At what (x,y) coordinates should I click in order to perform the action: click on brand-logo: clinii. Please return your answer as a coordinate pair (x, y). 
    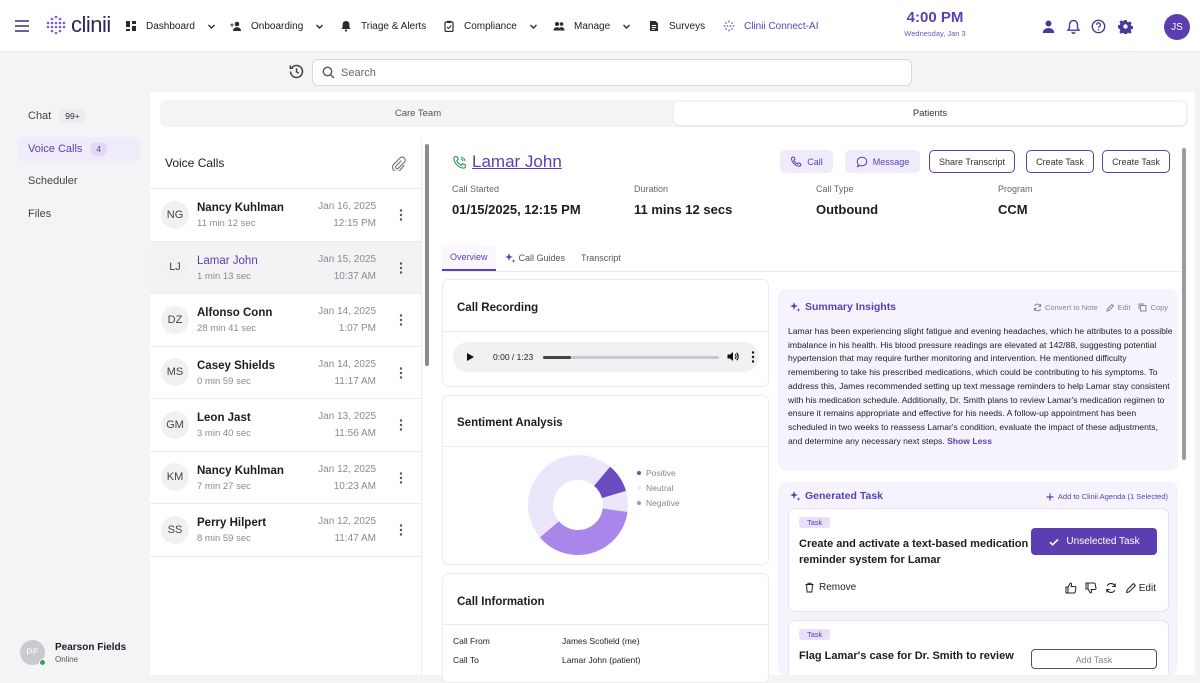
    Looking at the image, I should click on (78, 25).